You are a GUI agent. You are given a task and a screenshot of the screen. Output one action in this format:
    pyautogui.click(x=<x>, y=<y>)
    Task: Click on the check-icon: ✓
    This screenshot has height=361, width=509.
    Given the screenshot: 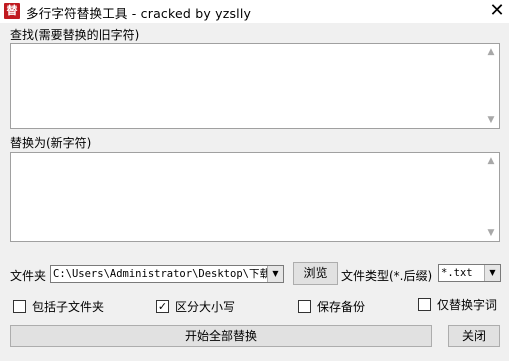 What is the action you would take?
    pyautogui.click(x=162, y=306)
    